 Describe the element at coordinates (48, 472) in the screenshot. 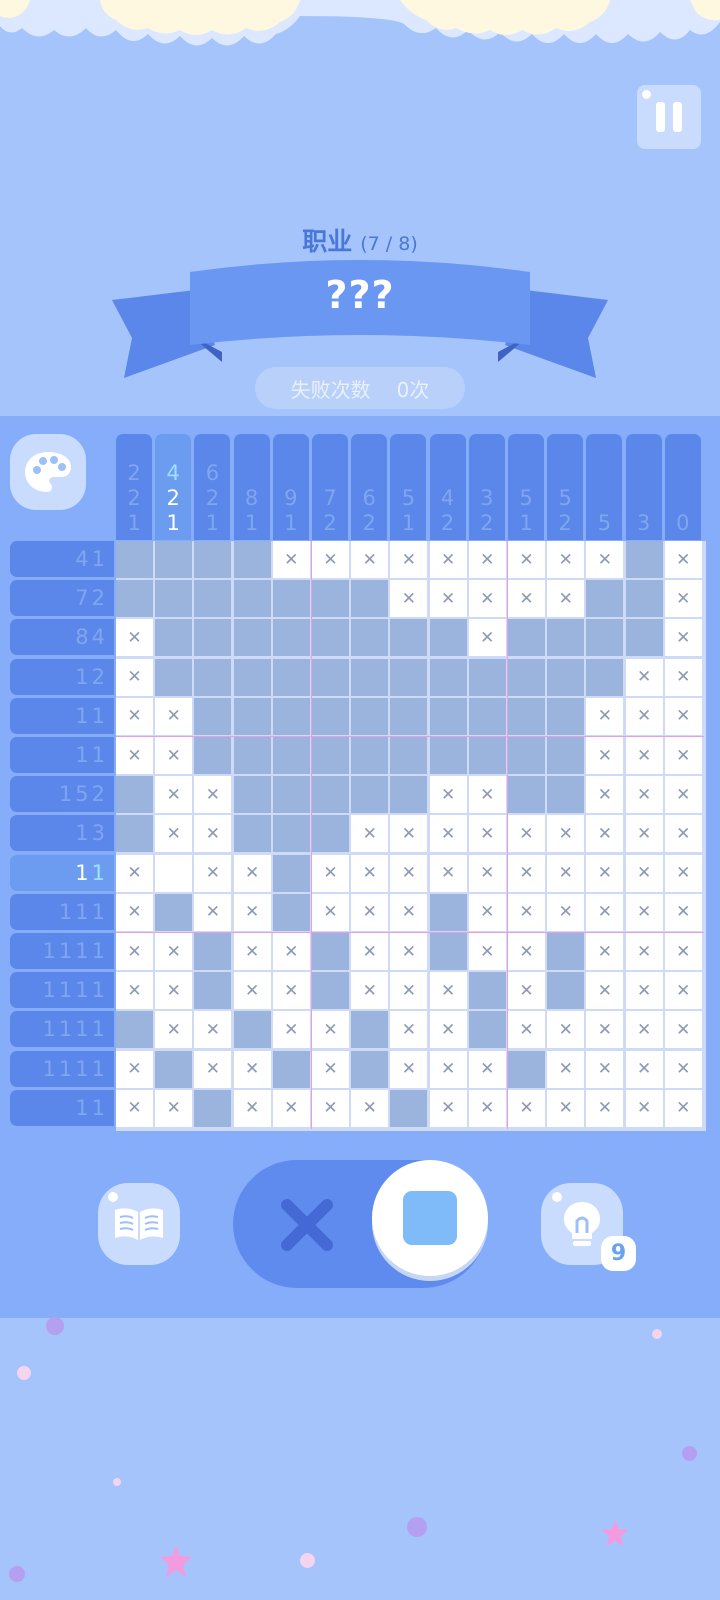

I see `palette-button` at that location.